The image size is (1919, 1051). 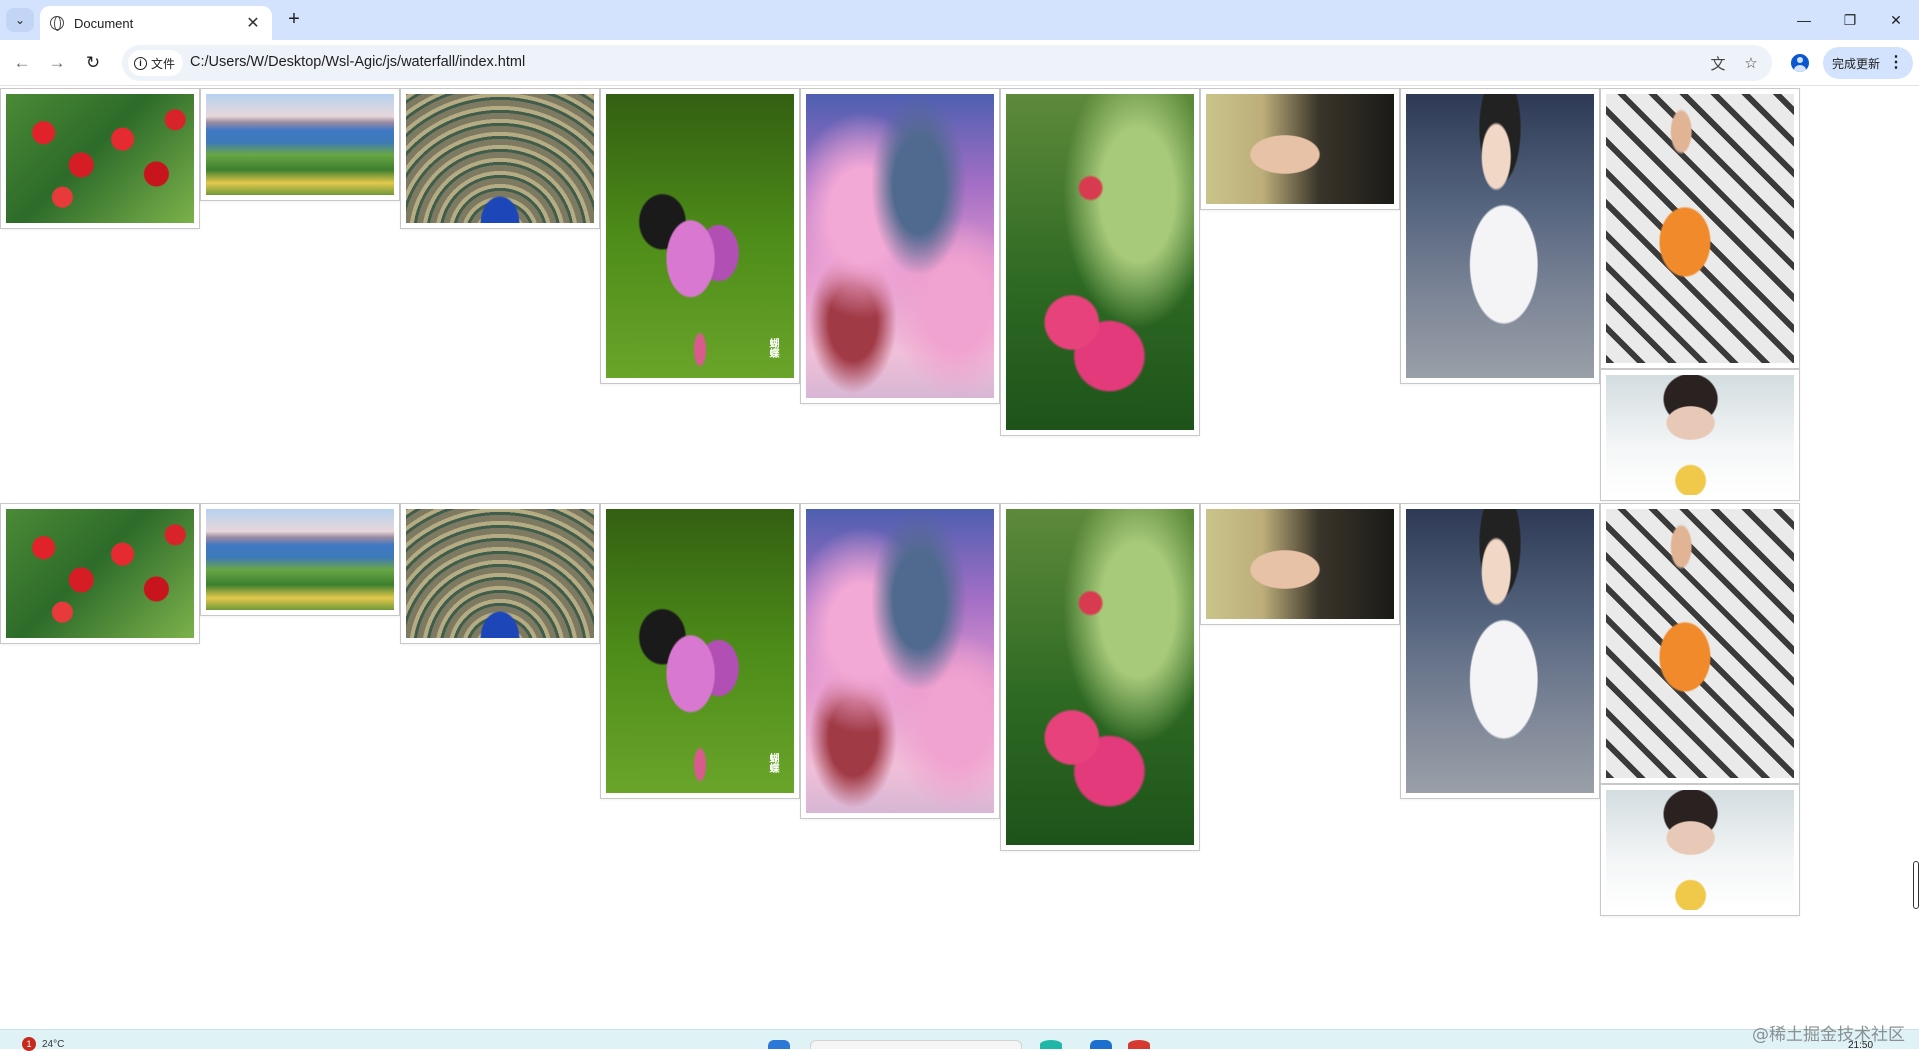 I want to click on profile-icon, so click(x=1800, y=63).